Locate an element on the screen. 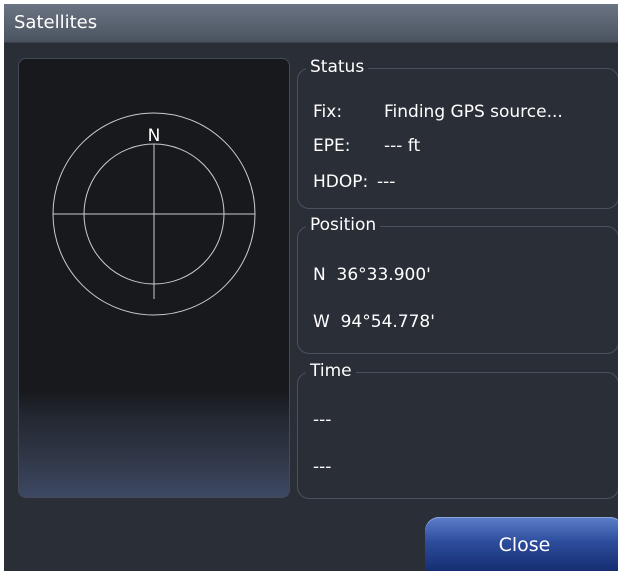 The image size is (622, 575). time-line-2: --- is located at coordinates (322, 467).